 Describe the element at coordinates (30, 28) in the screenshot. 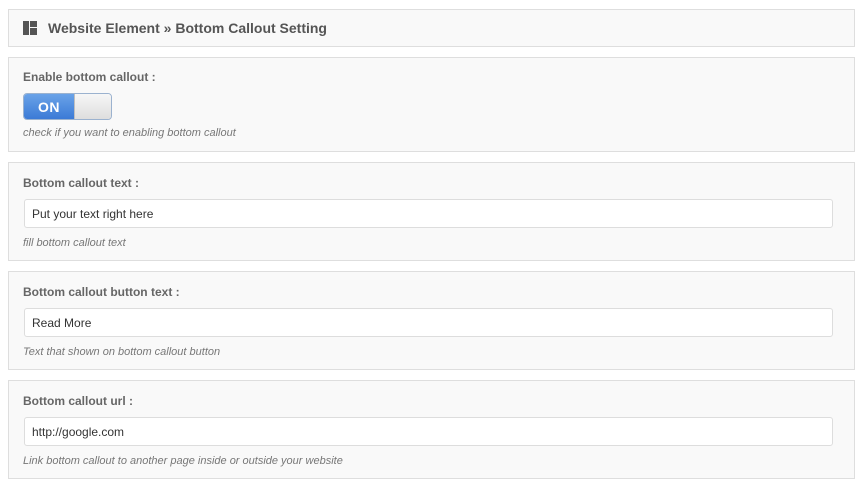

I see `layout-icon` at that location.